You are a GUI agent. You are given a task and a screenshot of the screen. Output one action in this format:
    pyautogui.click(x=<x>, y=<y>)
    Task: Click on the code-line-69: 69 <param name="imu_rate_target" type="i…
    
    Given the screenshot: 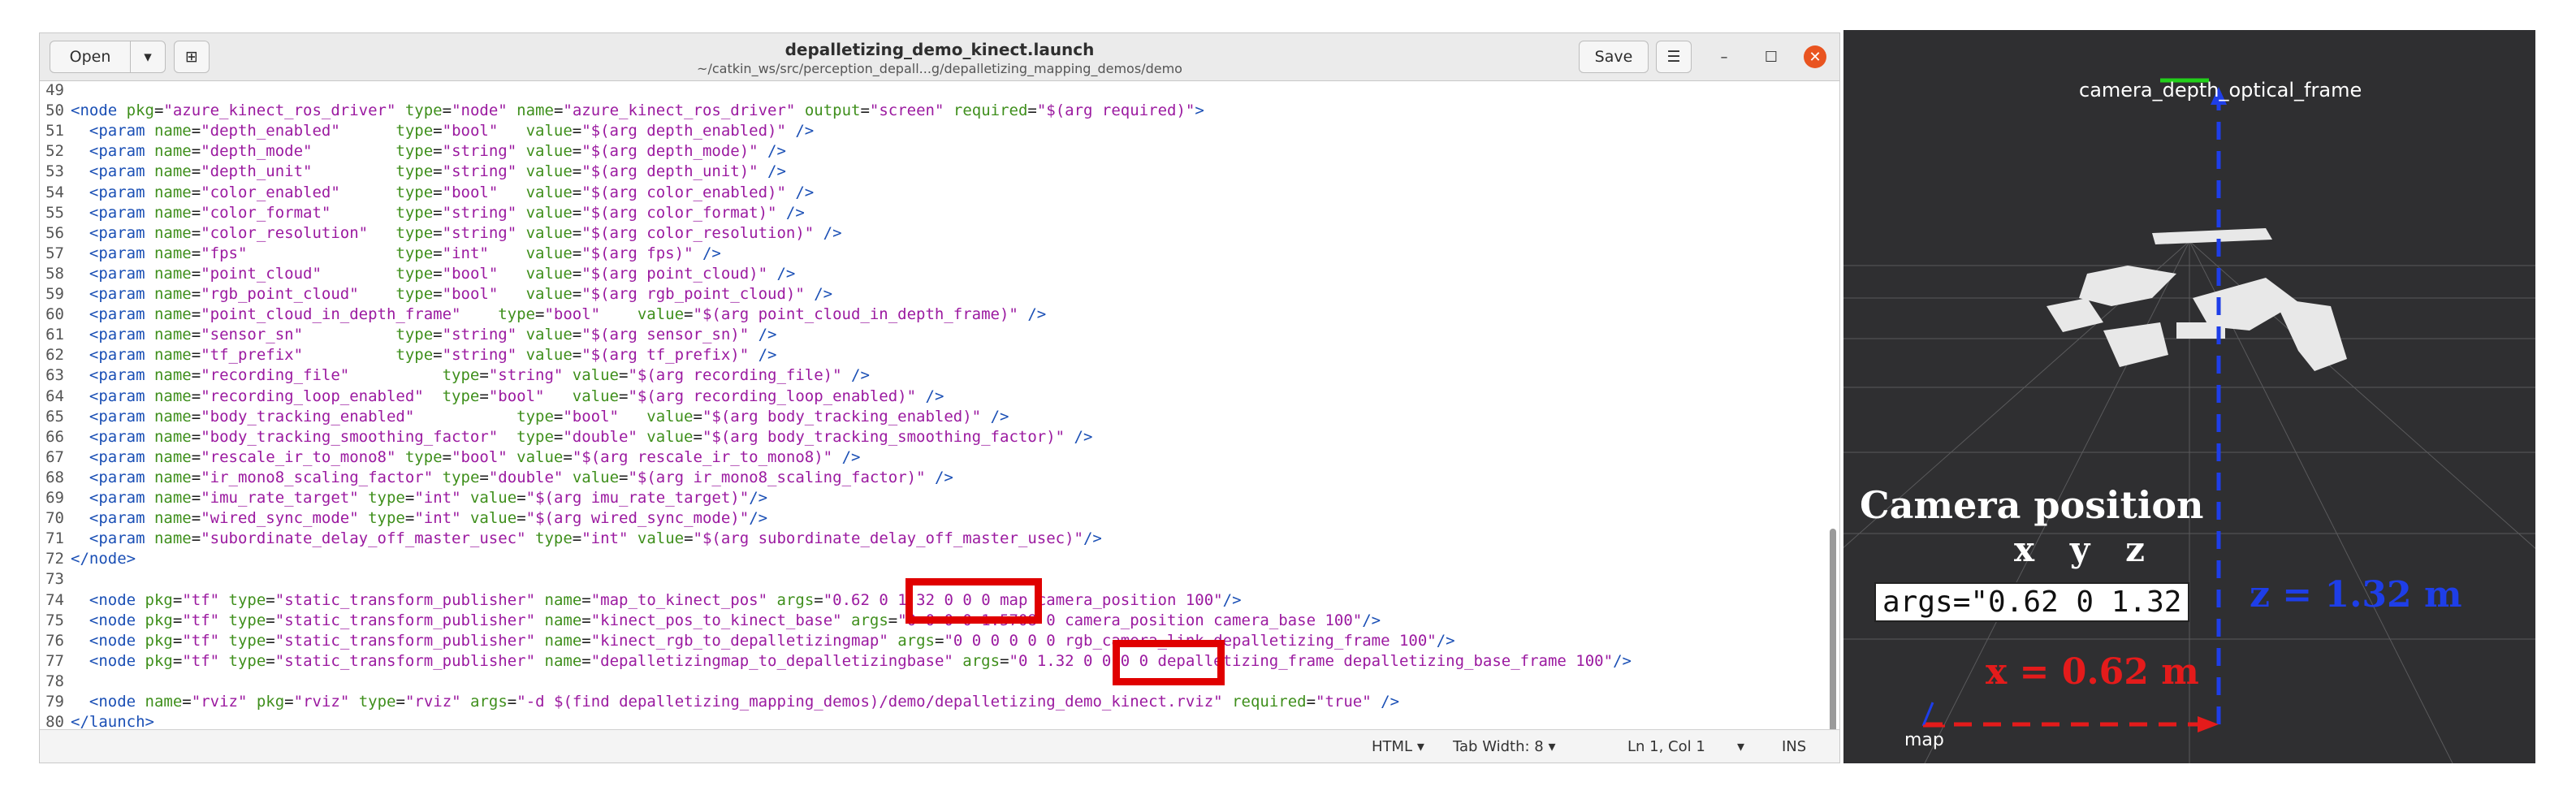 What is the action you would take?
    pyautogui.click(x=403, y=498)
    